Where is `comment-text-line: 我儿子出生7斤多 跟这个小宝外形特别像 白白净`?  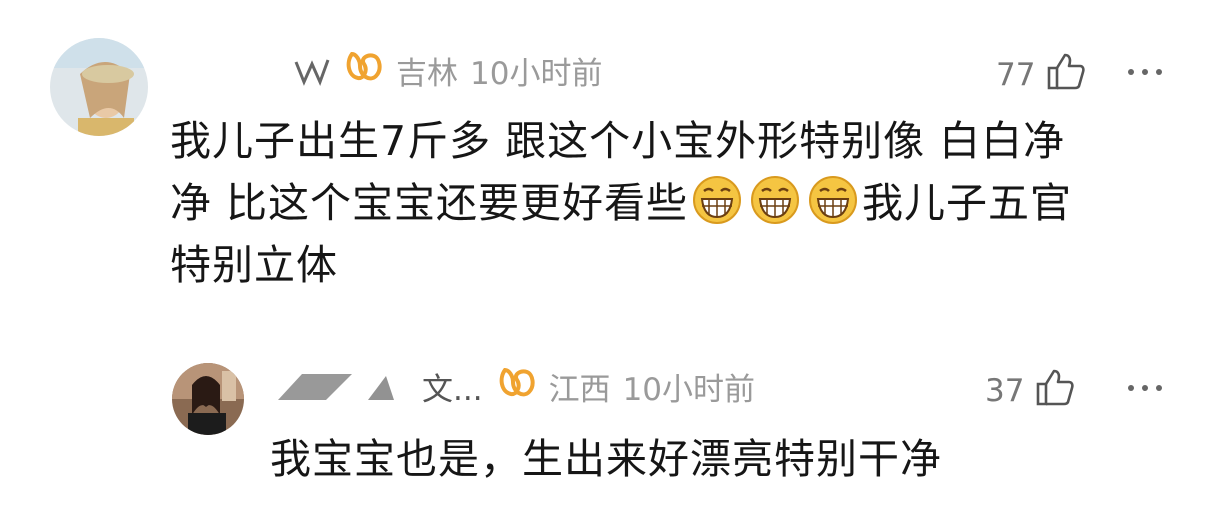 comment-text-line: 我儿子出生7斤多 跟这个小宝外形特别像 白白净 is located at coordinates (618, 141).